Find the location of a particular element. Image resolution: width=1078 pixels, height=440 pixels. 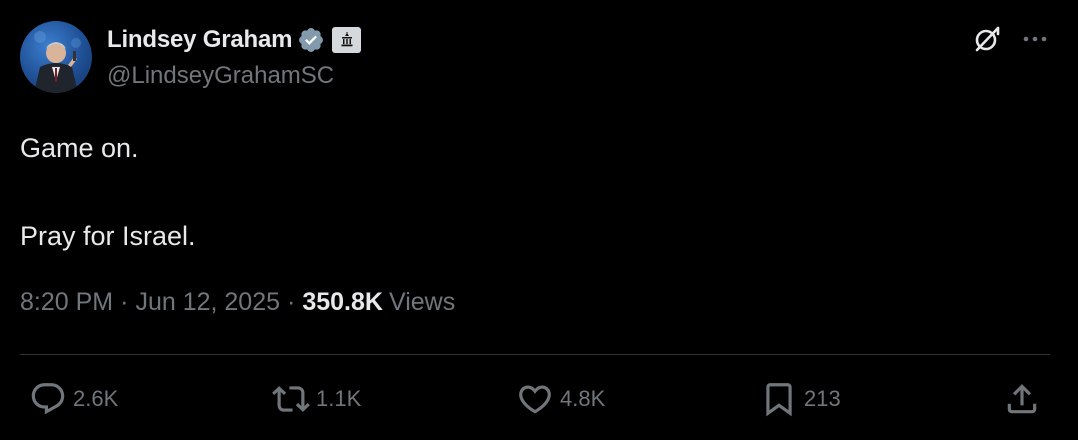

avatar is located at coordinates (56, 57).